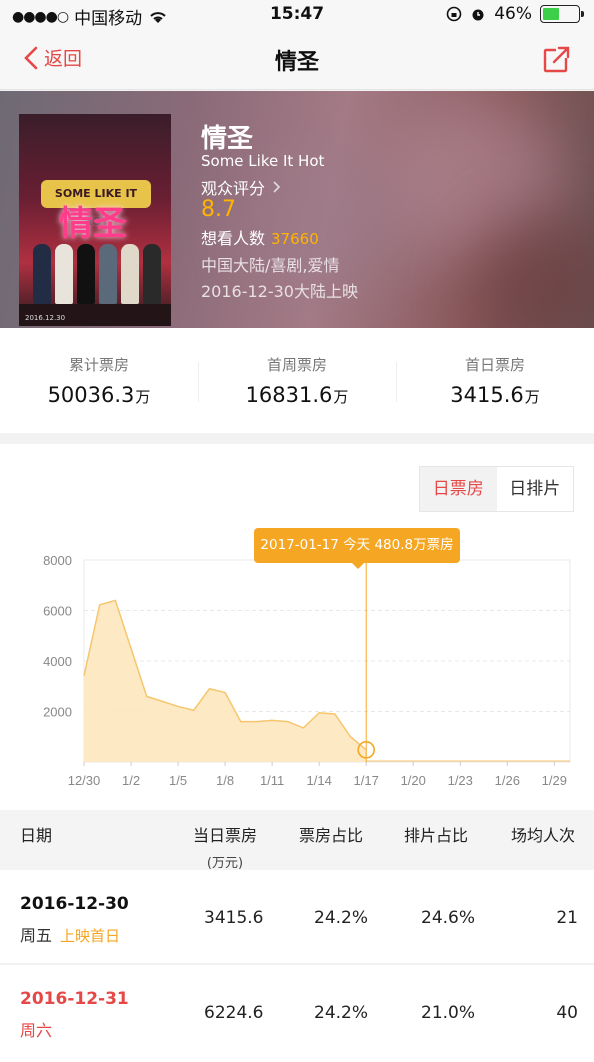  Describe the element at coordinates (513, 14) in the screenshot. I see `battery-percent: 46%` at that location.